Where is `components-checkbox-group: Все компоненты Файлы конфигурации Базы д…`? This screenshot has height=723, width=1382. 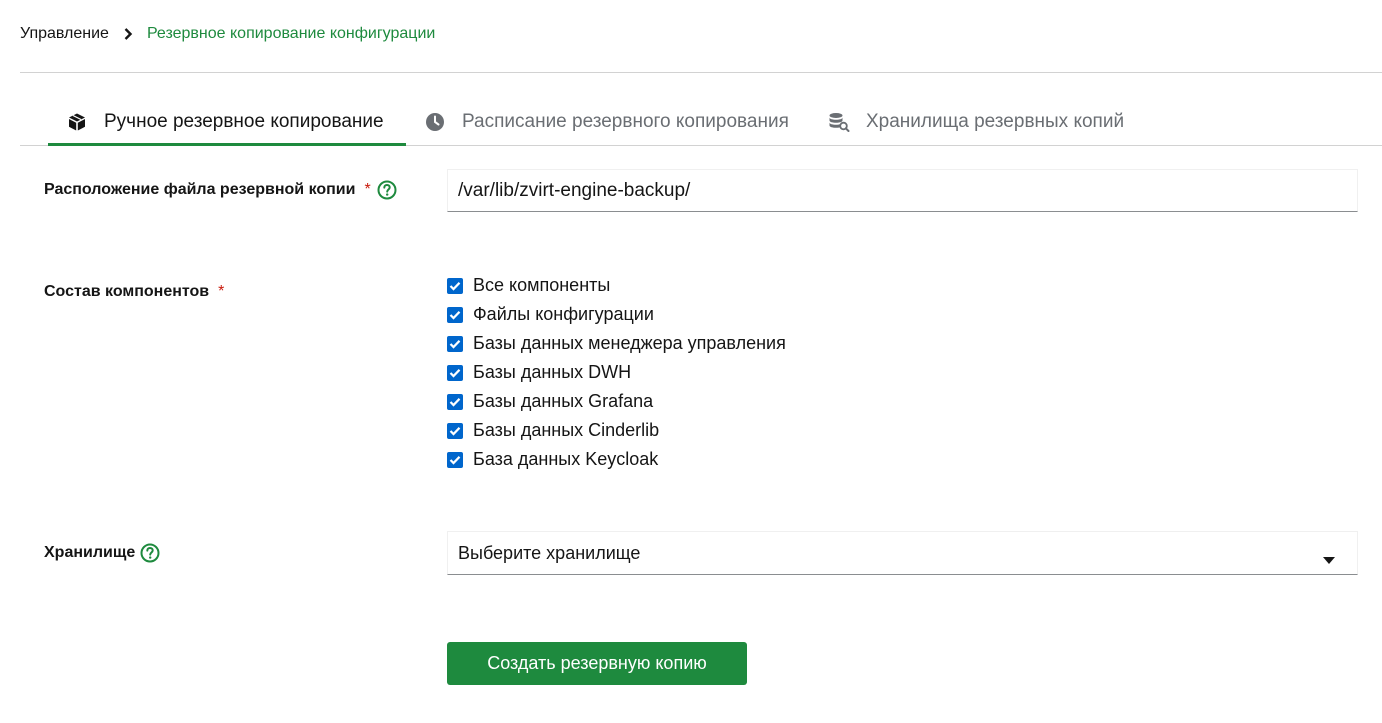
components-checkbox-group: Все компоненты Файлы конфигурации Базы д… is located at coordinates (616, 372).